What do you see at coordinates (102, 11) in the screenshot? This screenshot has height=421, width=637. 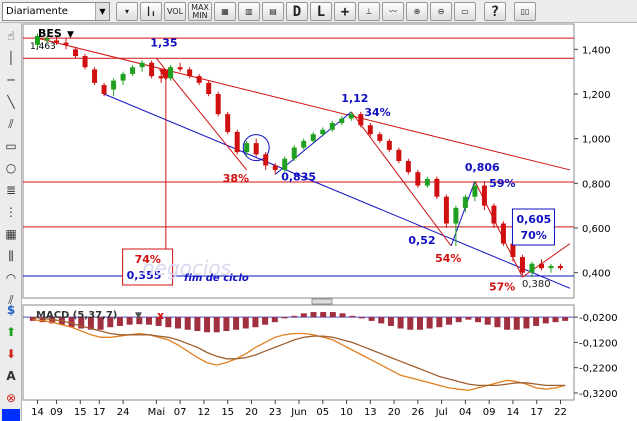 I see `chevron-down-icon: ▼` at bounding box center [102, 11].